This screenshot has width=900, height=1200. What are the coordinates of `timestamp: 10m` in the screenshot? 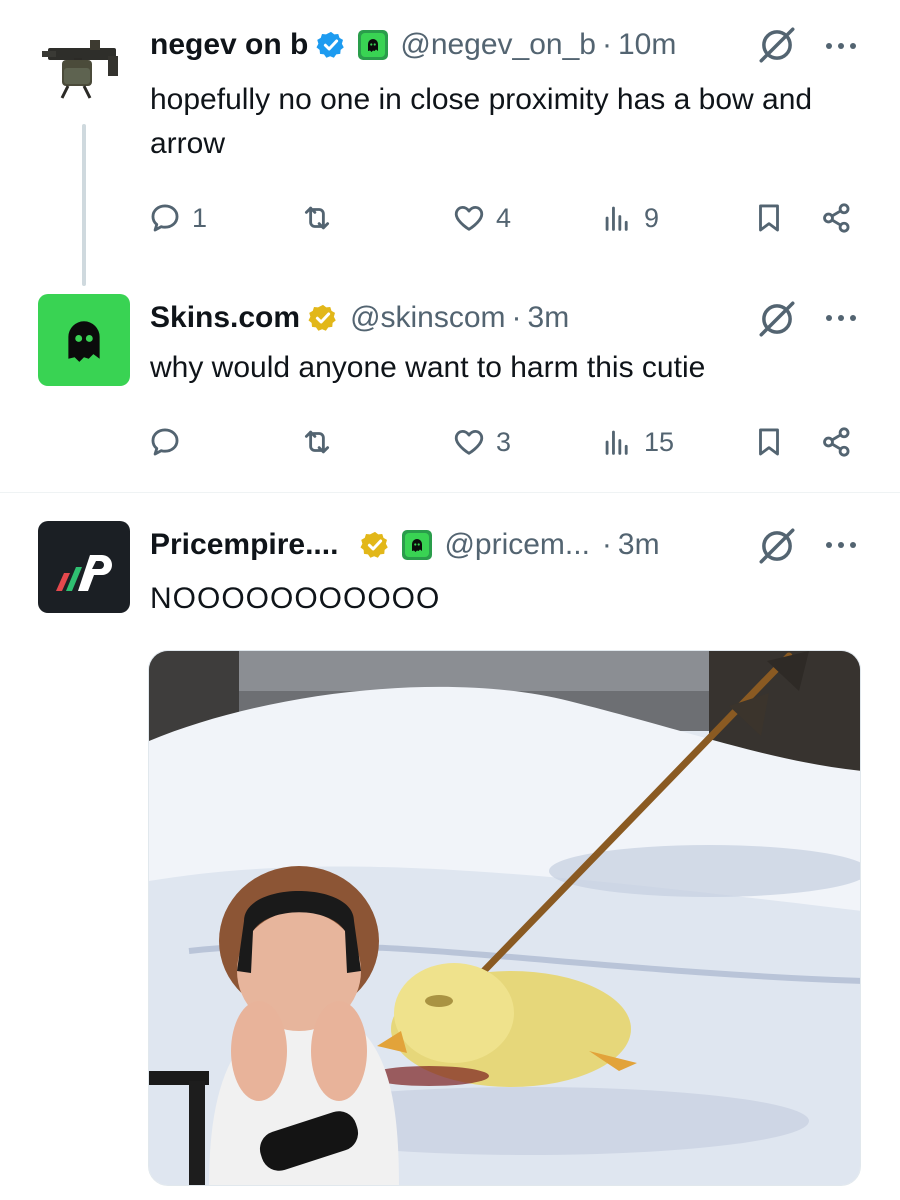 It's located at (647, 45).